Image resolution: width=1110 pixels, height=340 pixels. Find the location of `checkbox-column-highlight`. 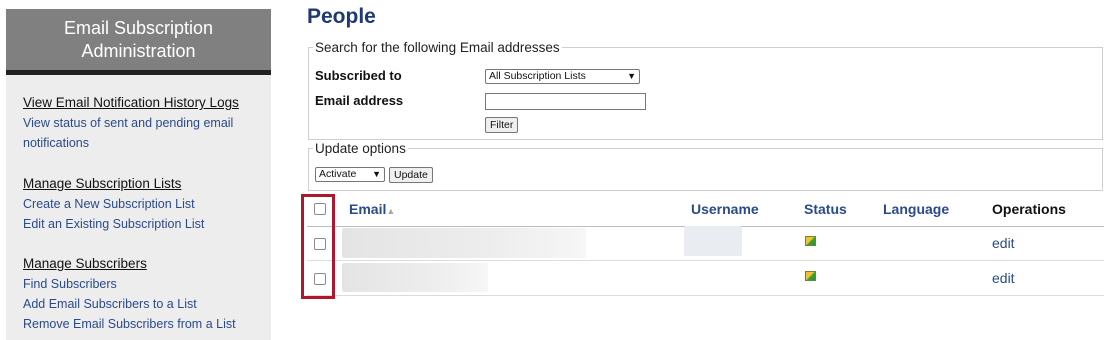

checkbox-column-highlight is located at coordinates (318, 246).